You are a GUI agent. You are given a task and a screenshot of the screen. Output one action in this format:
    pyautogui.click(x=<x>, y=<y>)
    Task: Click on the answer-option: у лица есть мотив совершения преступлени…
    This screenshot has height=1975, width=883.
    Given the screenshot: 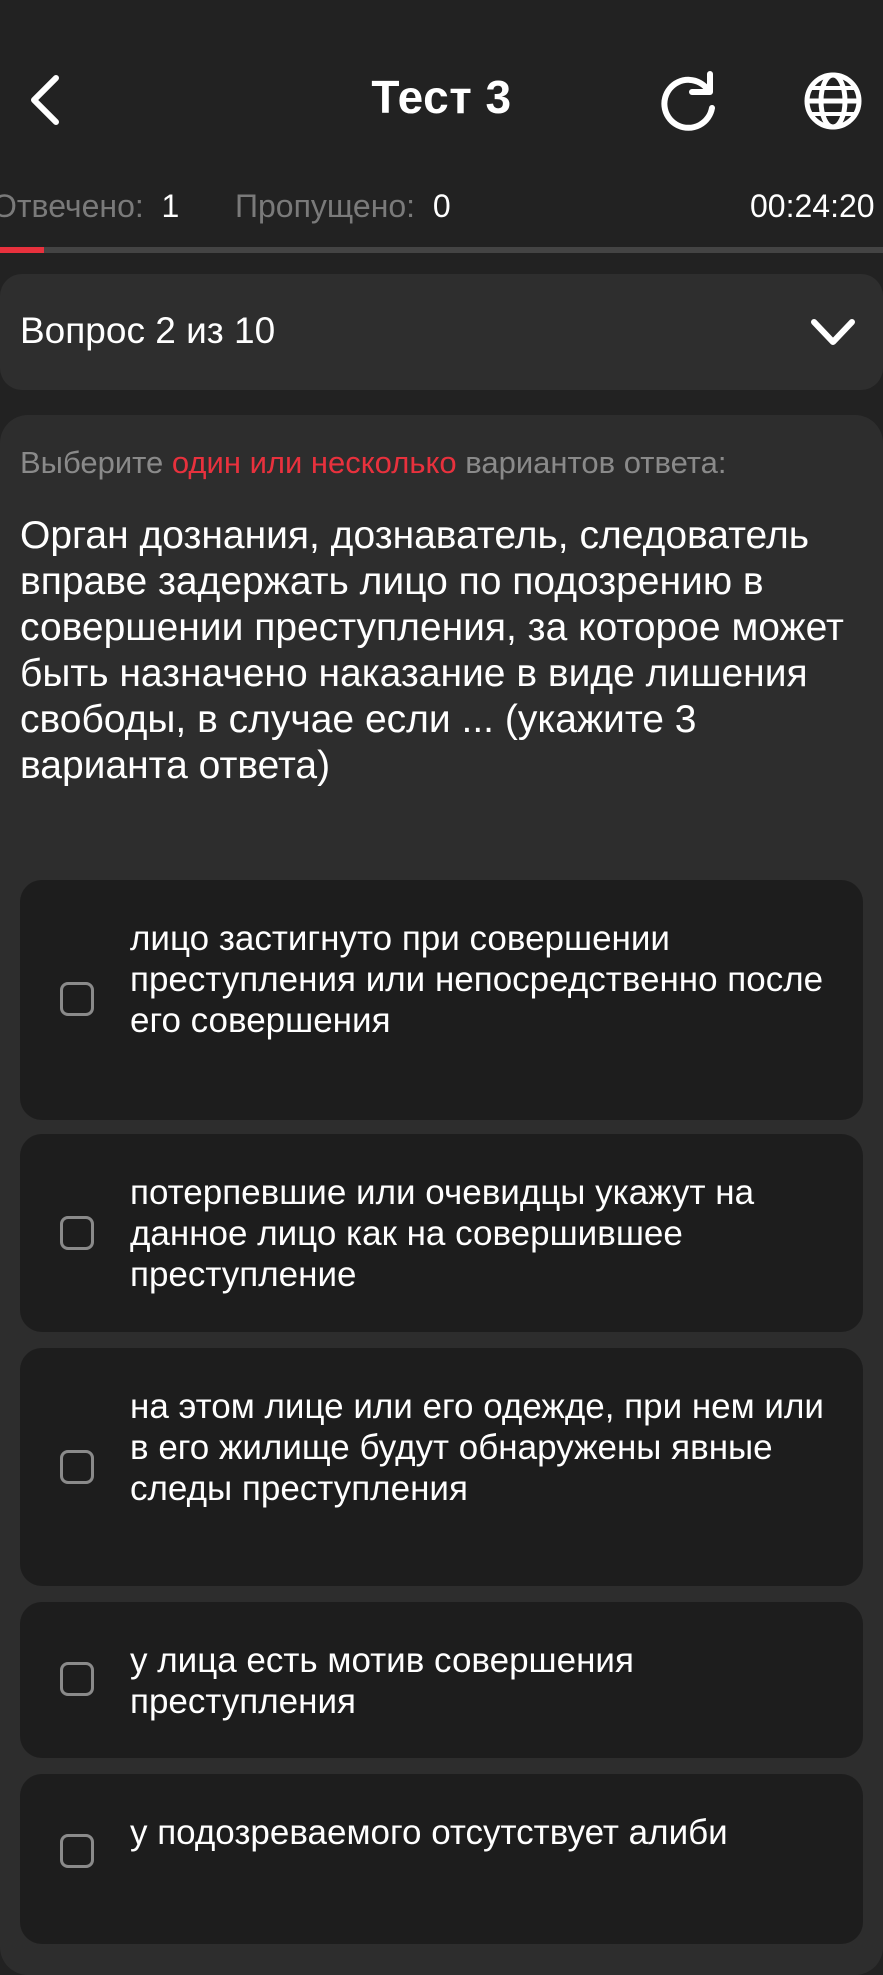 What is the action you would take?
    pyautogui.click(x=441, y=1680)
    